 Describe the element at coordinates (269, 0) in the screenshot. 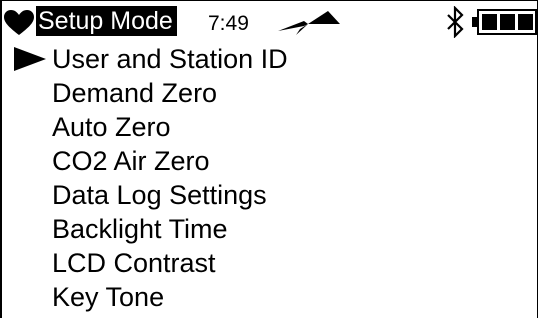

I see `screen-border-top` at that location.